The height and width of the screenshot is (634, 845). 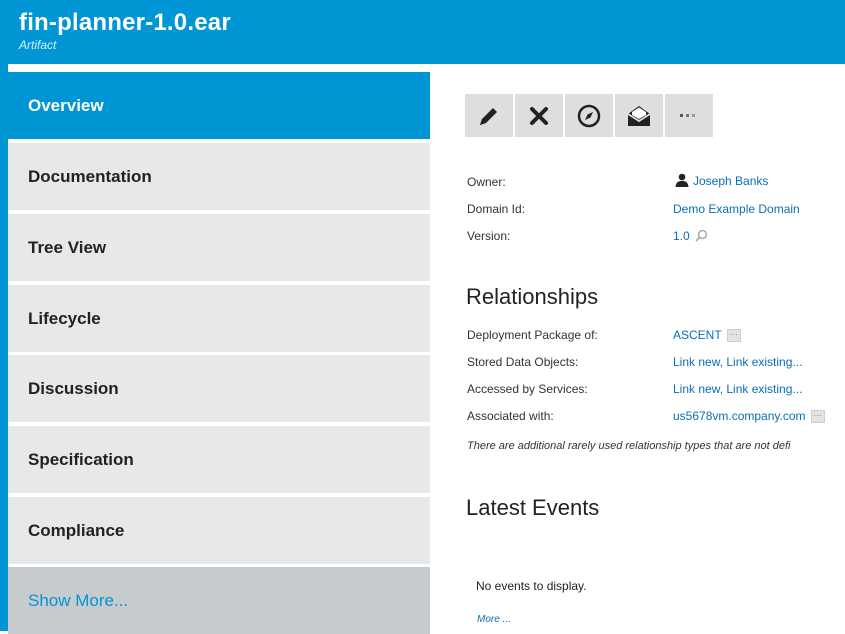 I want to click on sidebar-item-label: Discussion, so click(x=73, y=388).